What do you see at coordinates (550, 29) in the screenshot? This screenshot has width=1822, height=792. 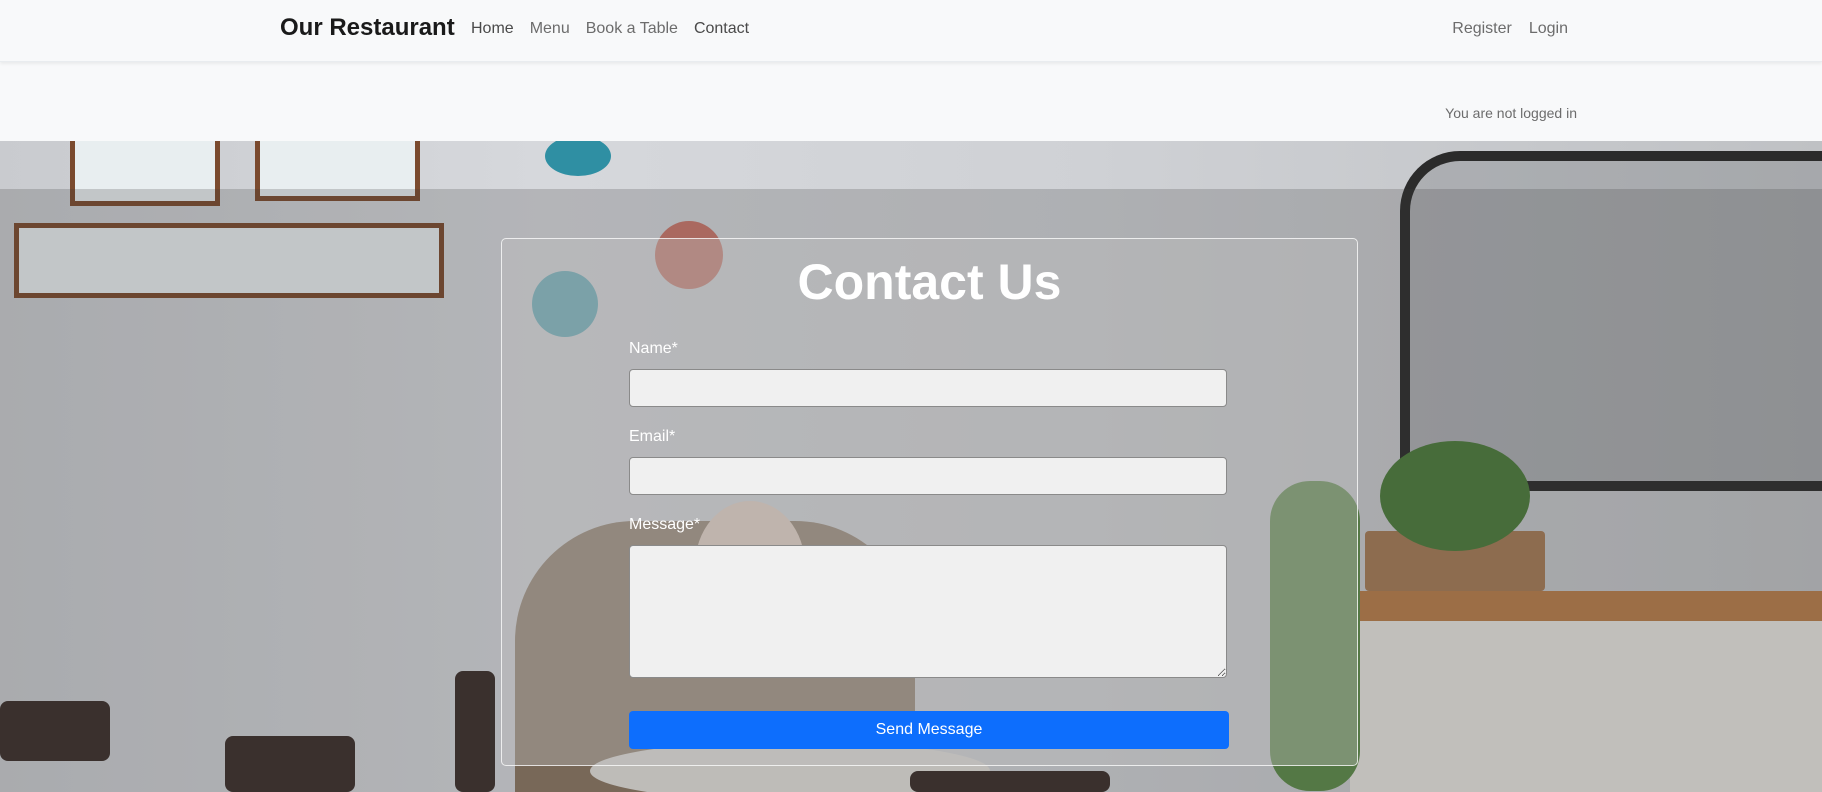 I see `nav-link-menu: Menu` at bounding box center [550, 29].